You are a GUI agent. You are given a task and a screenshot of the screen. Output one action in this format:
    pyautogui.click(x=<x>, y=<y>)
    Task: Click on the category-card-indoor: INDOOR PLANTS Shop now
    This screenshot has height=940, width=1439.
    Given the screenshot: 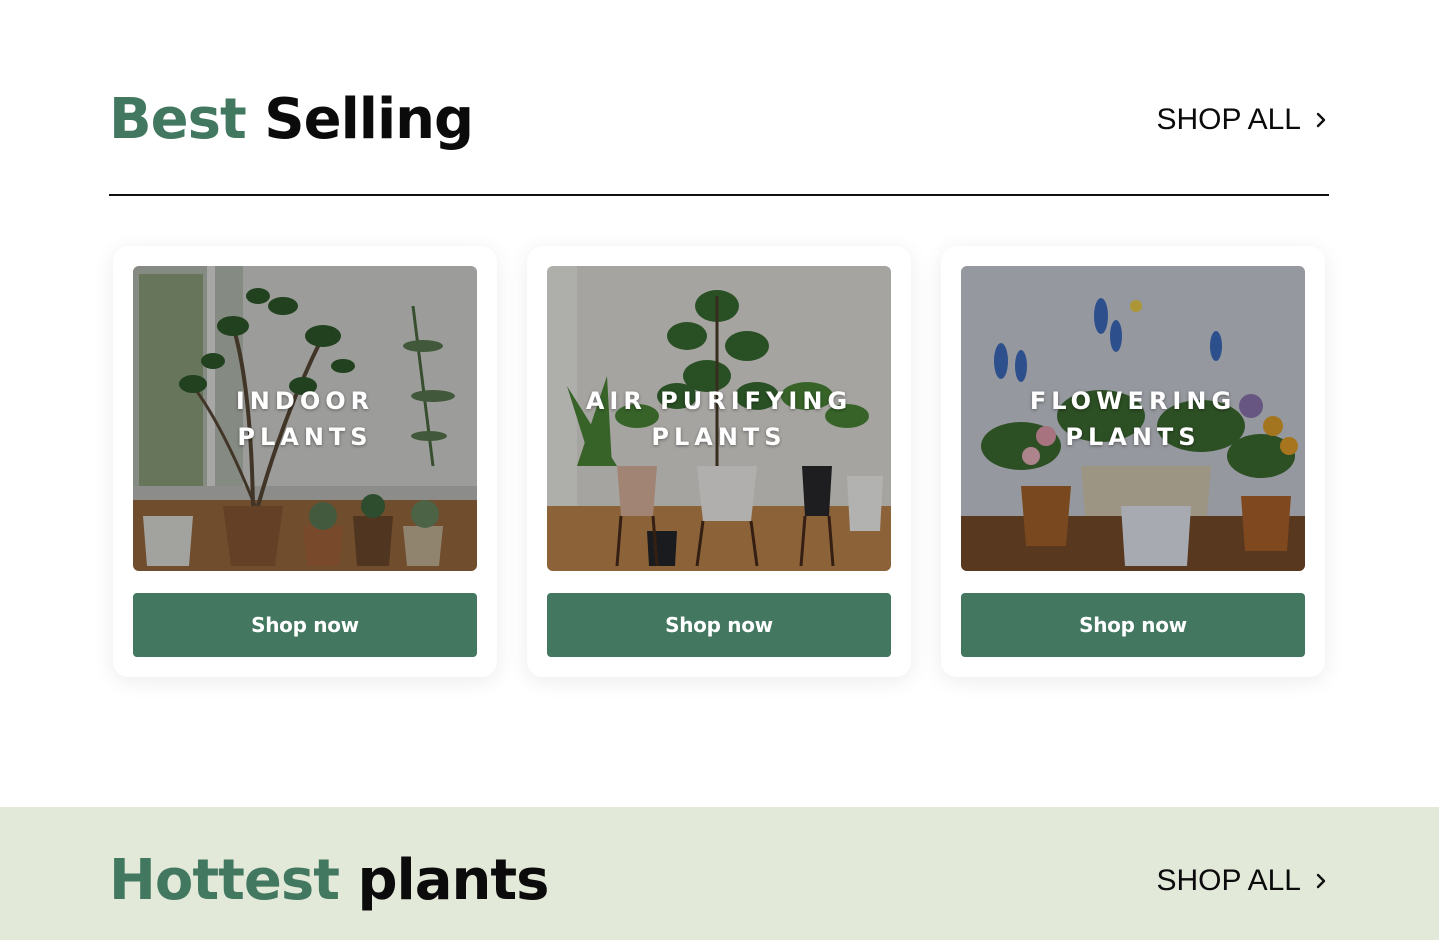 What is the action you would take?
    pyautogui.click(x=305, y=461)
    